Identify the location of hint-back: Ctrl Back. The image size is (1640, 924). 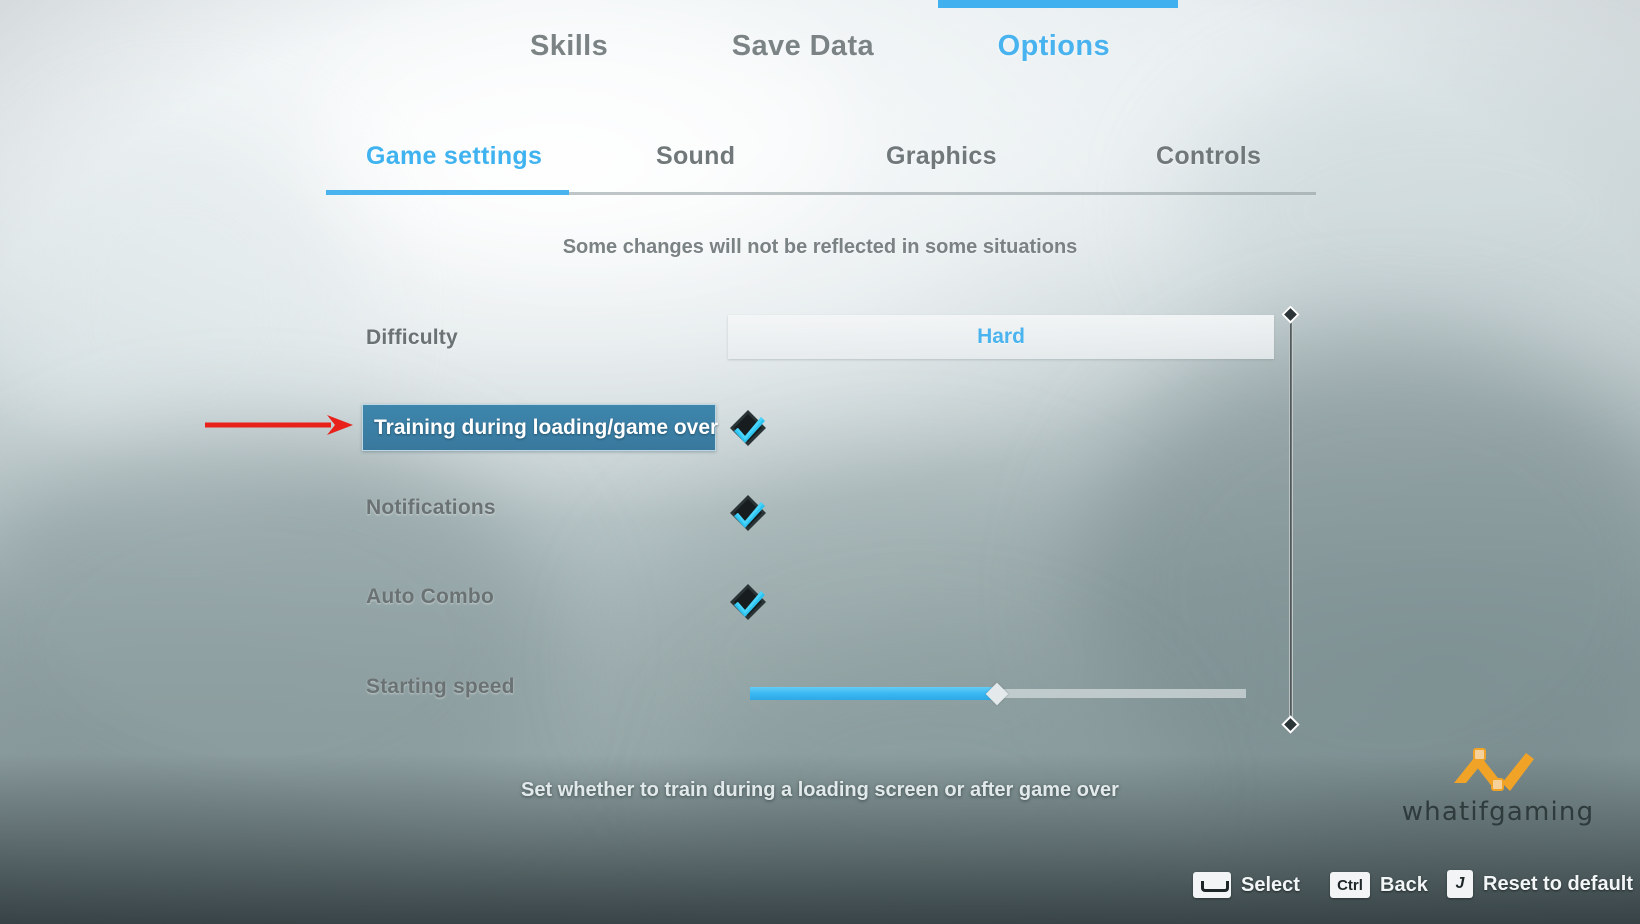
(1379, 885).